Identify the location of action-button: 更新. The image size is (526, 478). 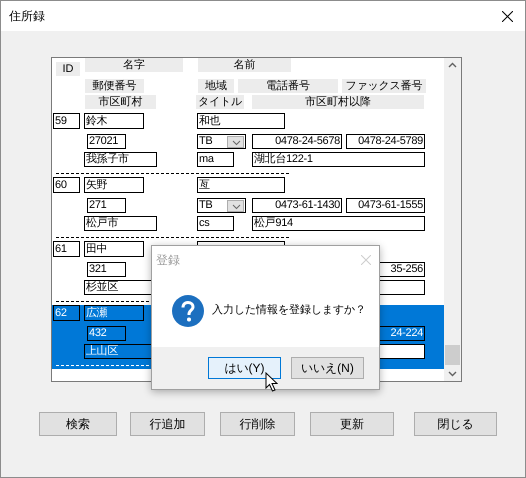
(352, 424).